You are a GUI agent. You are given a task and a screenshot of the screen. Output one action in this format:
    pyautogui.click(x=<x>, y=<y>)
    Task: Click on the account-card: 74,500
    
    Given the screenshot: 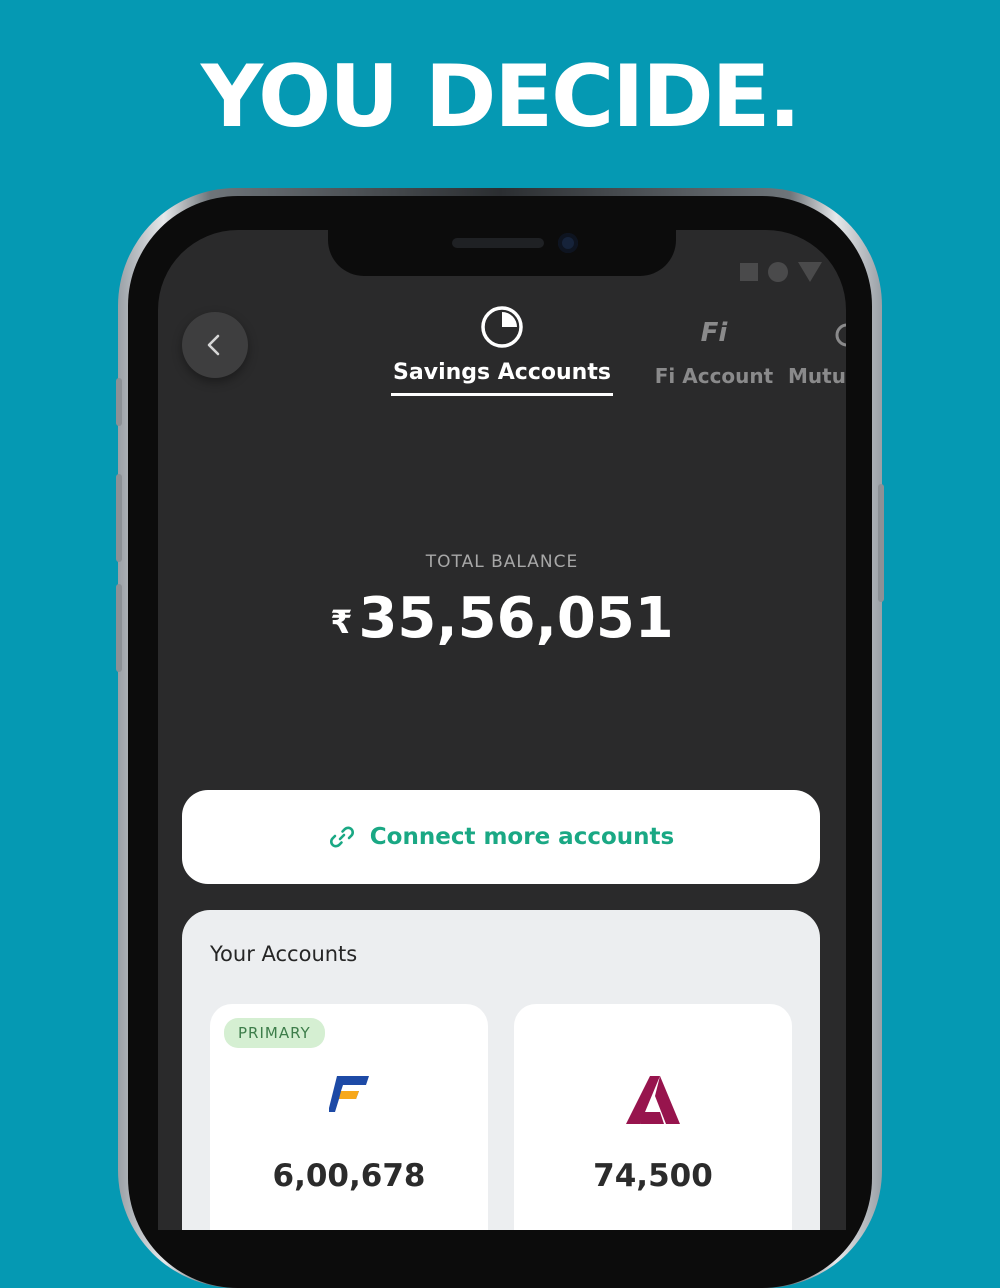 What is the action you would take?
    pyautogui.click(x=653, y=1117)
    